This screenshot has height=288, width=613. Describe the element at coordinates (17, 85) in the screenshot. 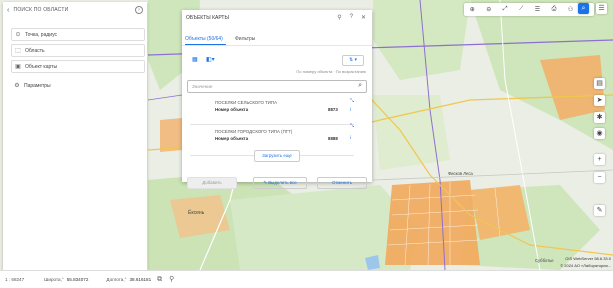

I see `gear-icon: ⚙` at that location.